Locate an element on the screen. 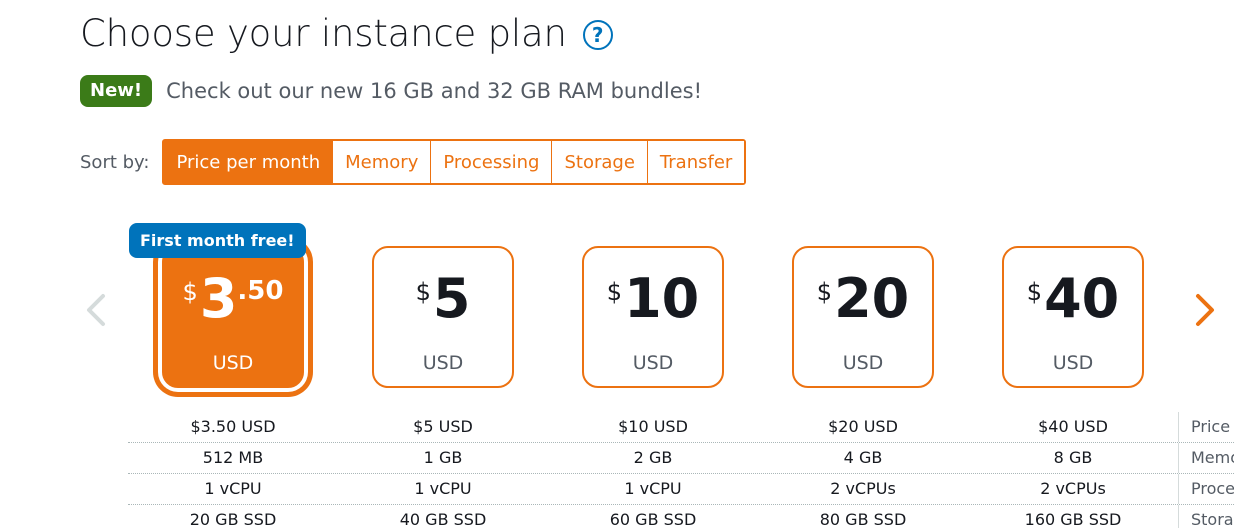 This screenshot has width=1234, height=528. spec-cell: 160 GB SSD is located at coordinates (1073, 519).